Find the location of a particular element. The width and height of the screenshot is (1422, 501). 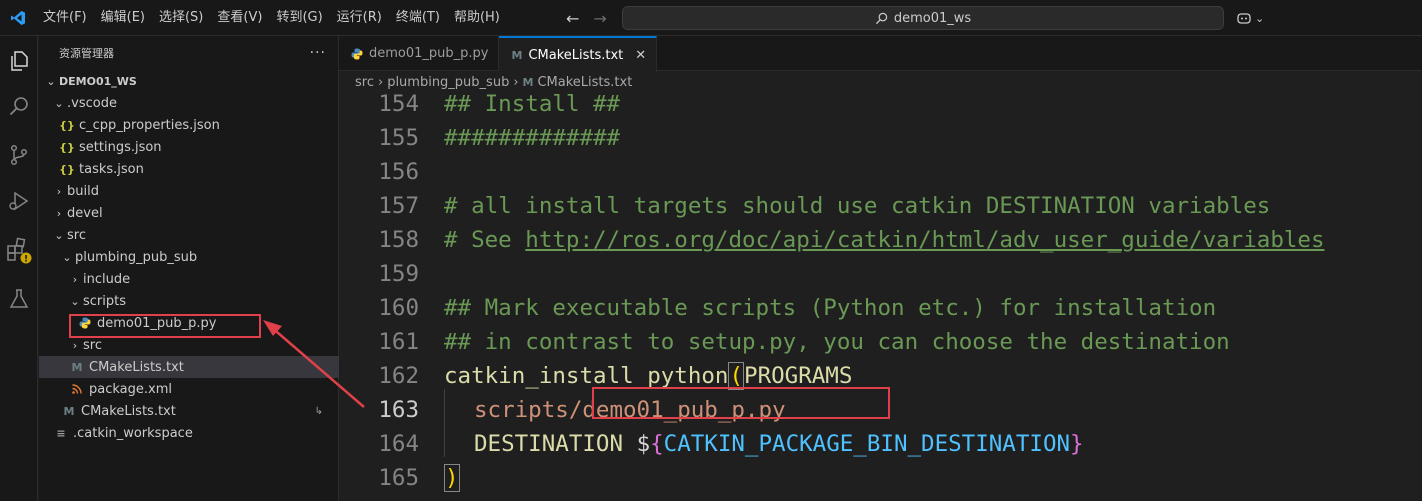

more-actions-icon: ··· is located at coordinates (318, 53).